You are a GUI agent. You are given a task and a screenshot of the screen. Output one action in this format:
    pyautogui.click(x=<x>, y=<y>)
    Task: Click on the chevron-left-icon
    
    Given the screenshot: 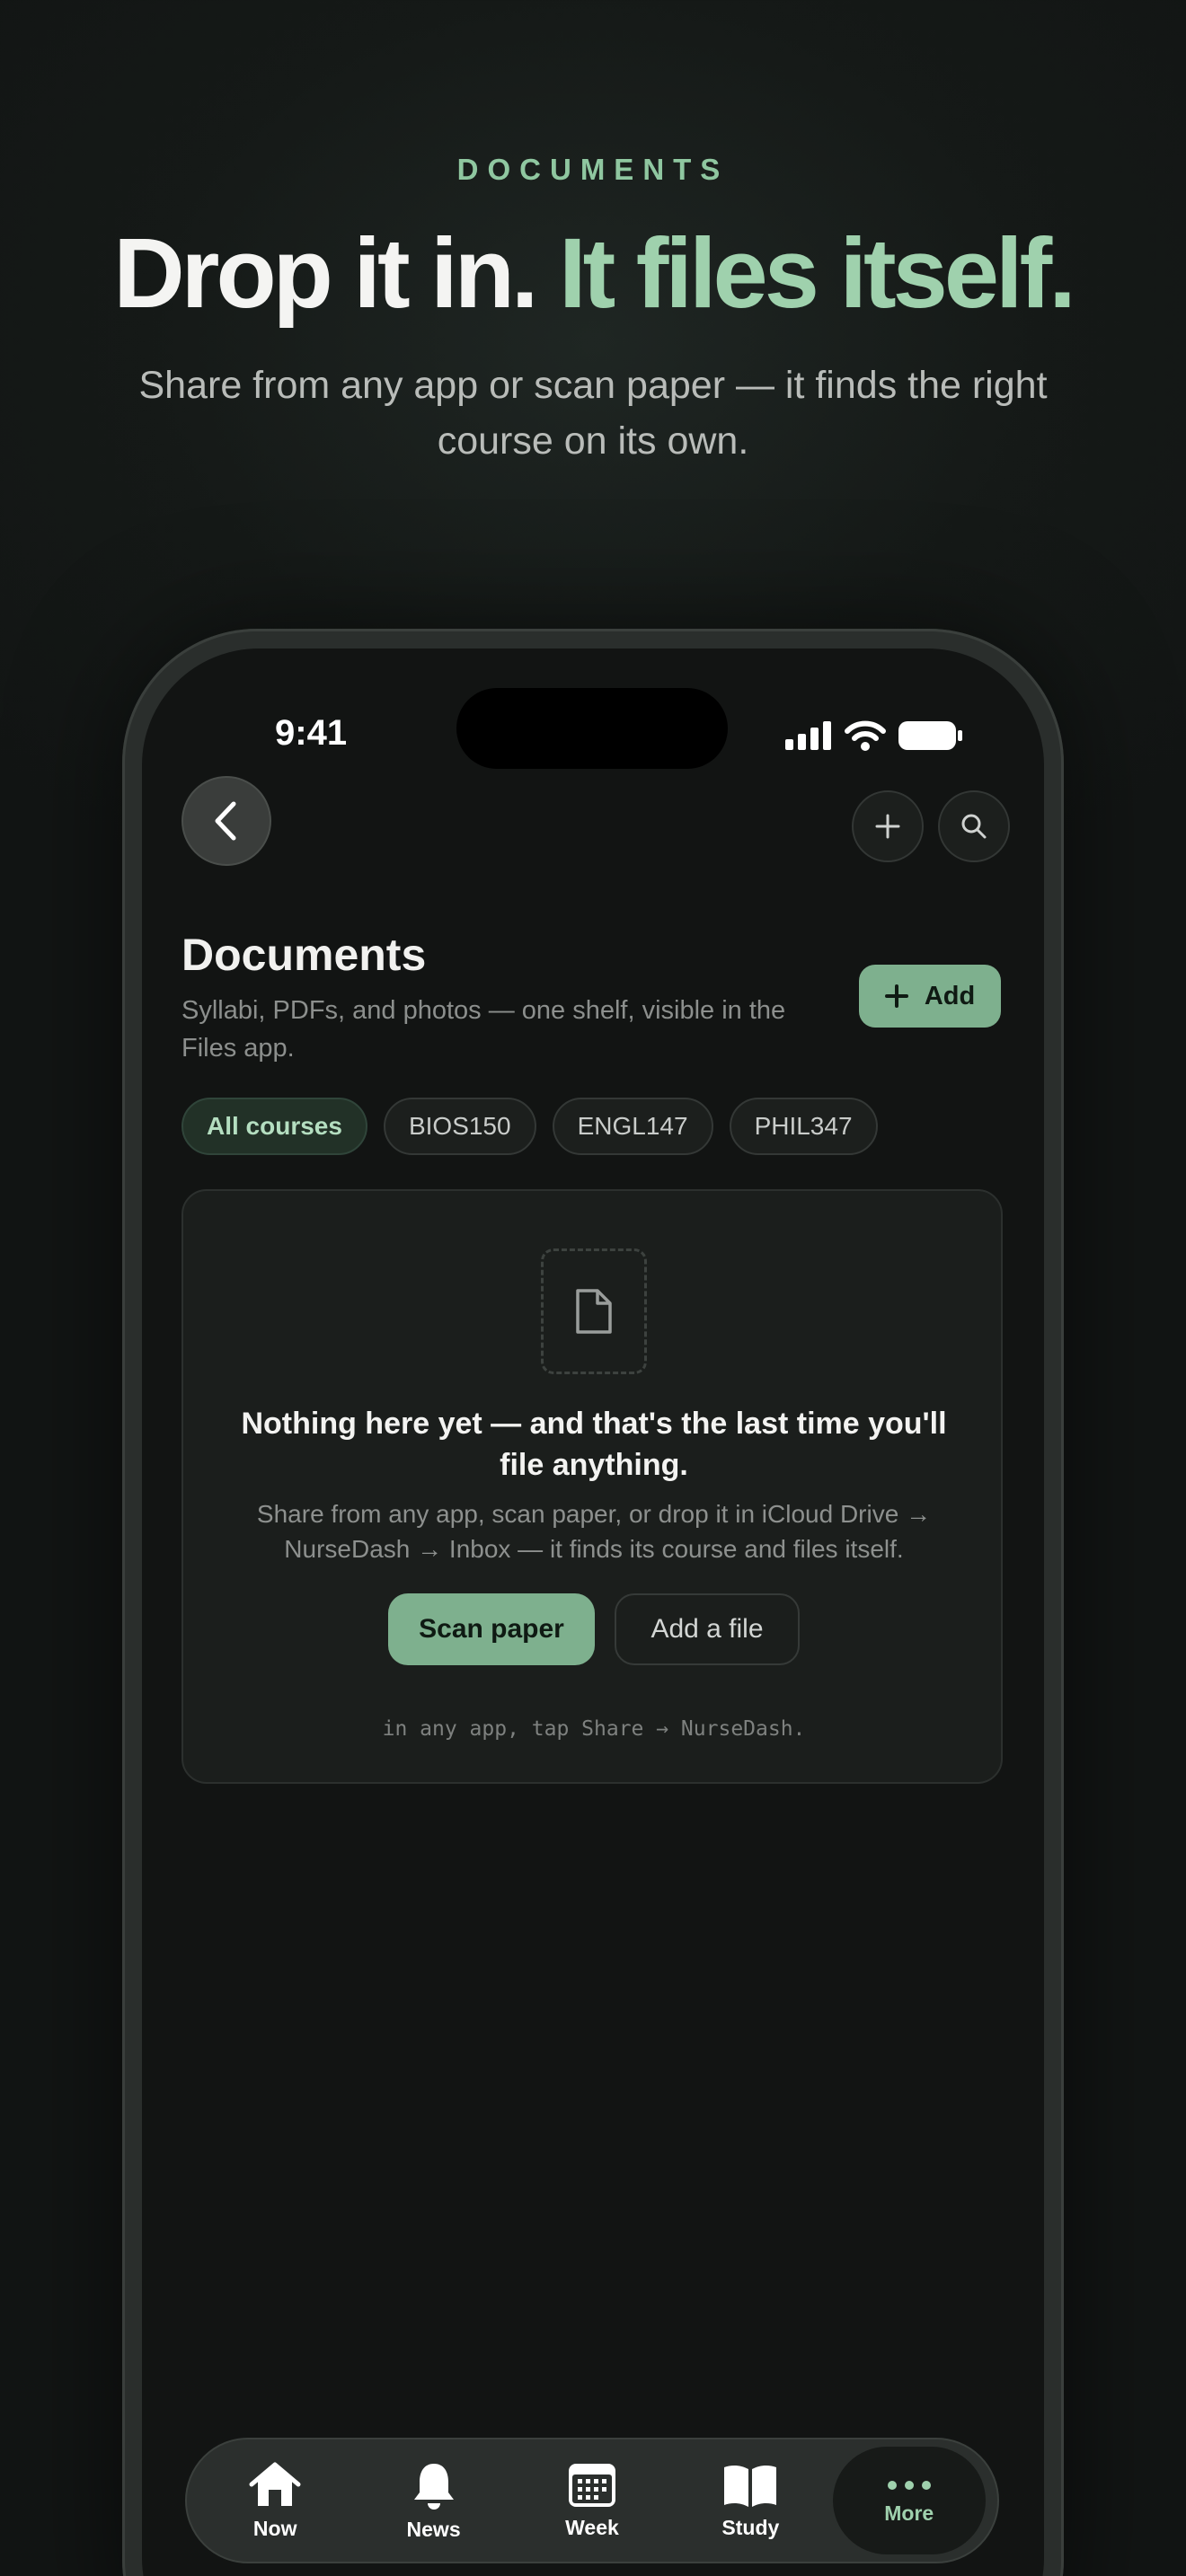 What is the action you would take?
    pyautogui.click(x=225, y=821)
    